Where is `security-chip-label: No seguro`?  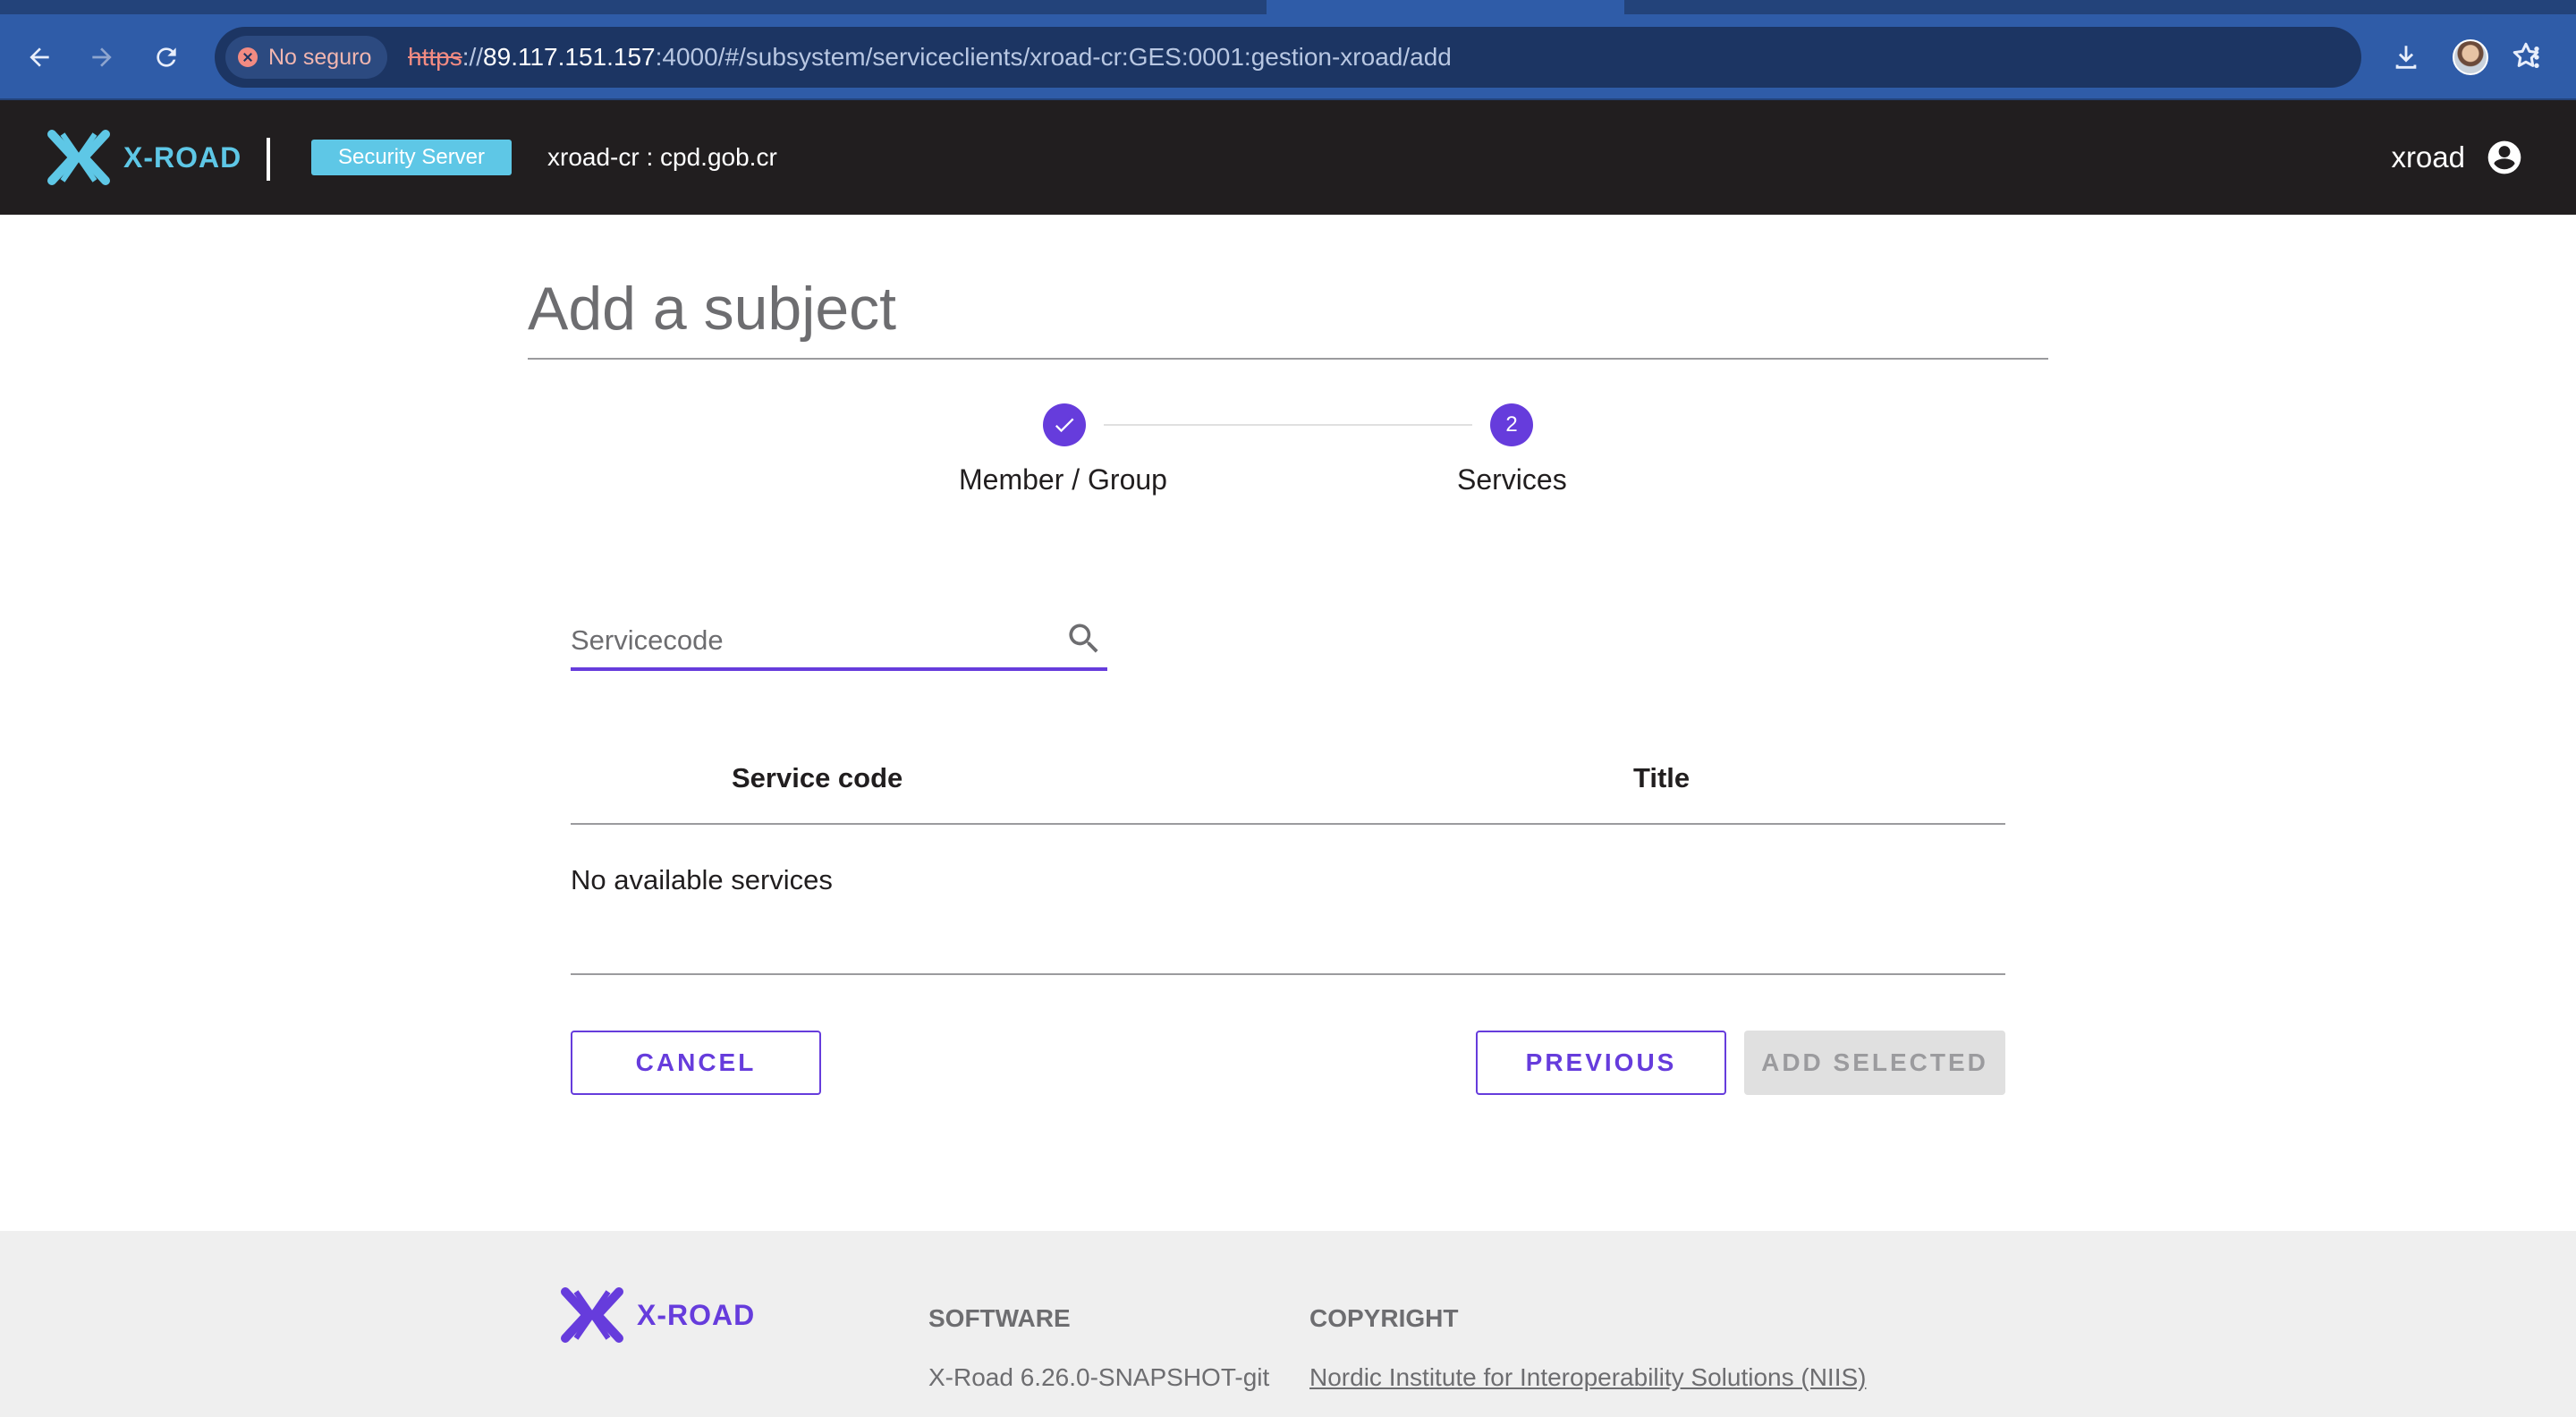 security-chip-label: No seguro is located at coordinates (320, 57).